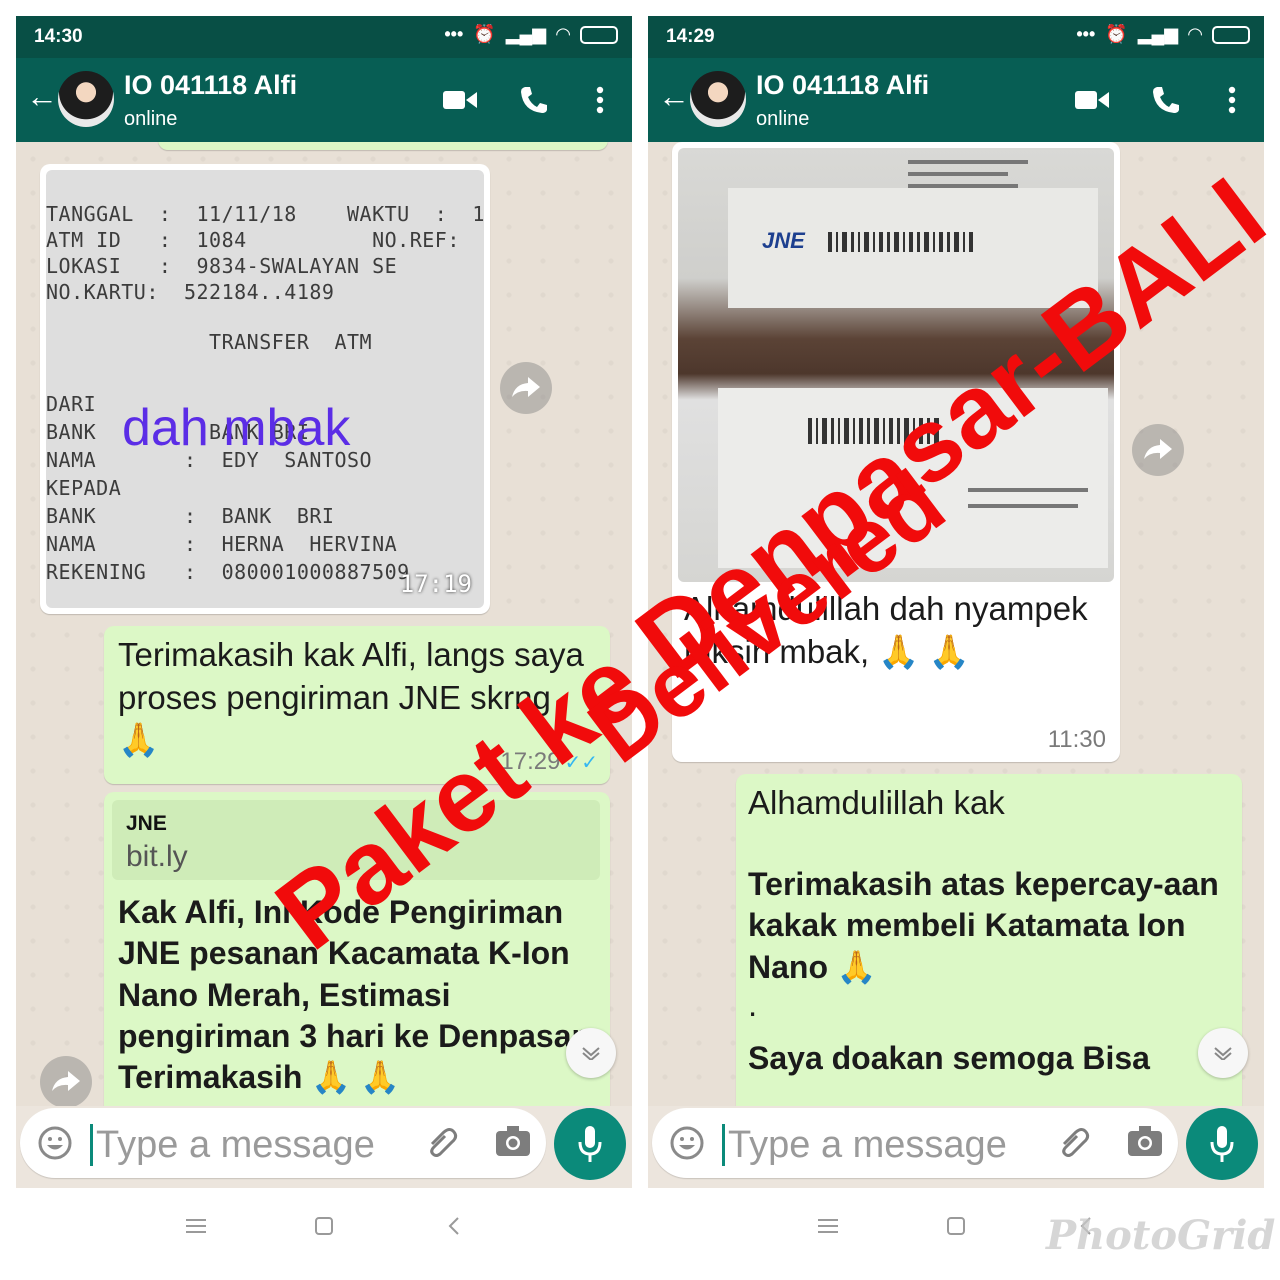  I want to click on image-caption-handwritten: dah mbak, so click(236, 428).